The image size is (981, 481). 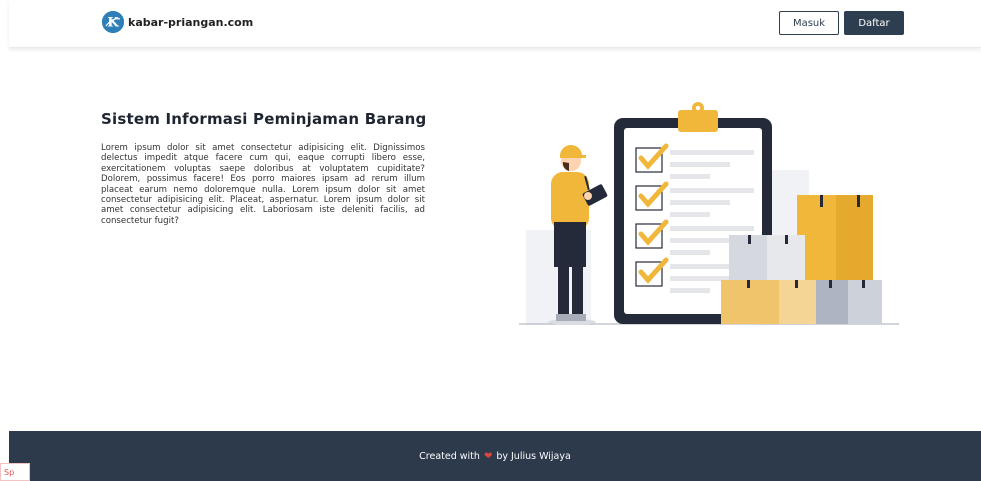 What do you see at coordinates (874, 23) in the screenshot?
I see `register-button: Daftar` at bounding box center [874, 23].